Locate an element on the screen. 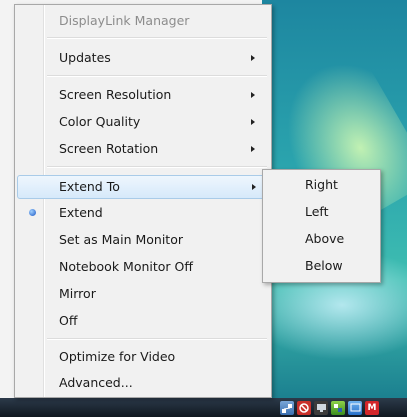 The height and width of the screenshot is (417, 407). menu-item-label: Set as Main Monitor is located at coordinates (121, 239).